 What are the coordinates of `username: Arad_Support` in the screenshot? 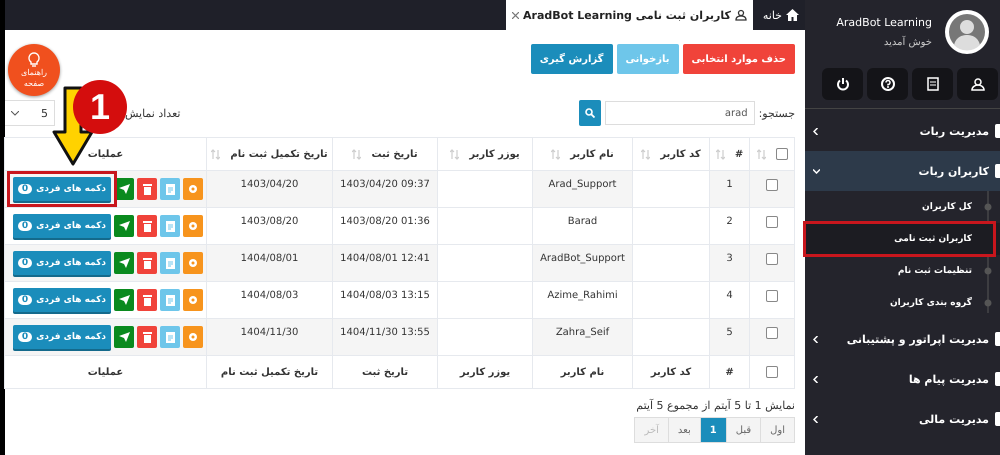 It's located at (582, 184).